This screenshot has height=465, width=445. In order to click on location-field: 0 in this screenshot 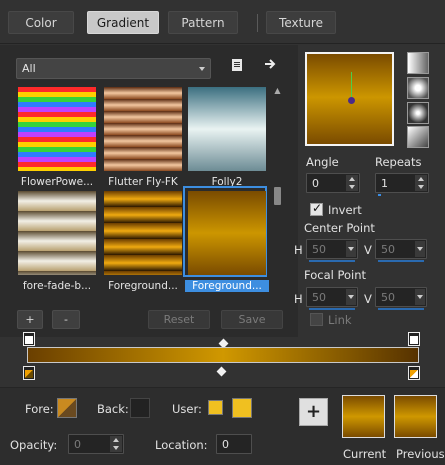, I will do `click(234, 444)`.